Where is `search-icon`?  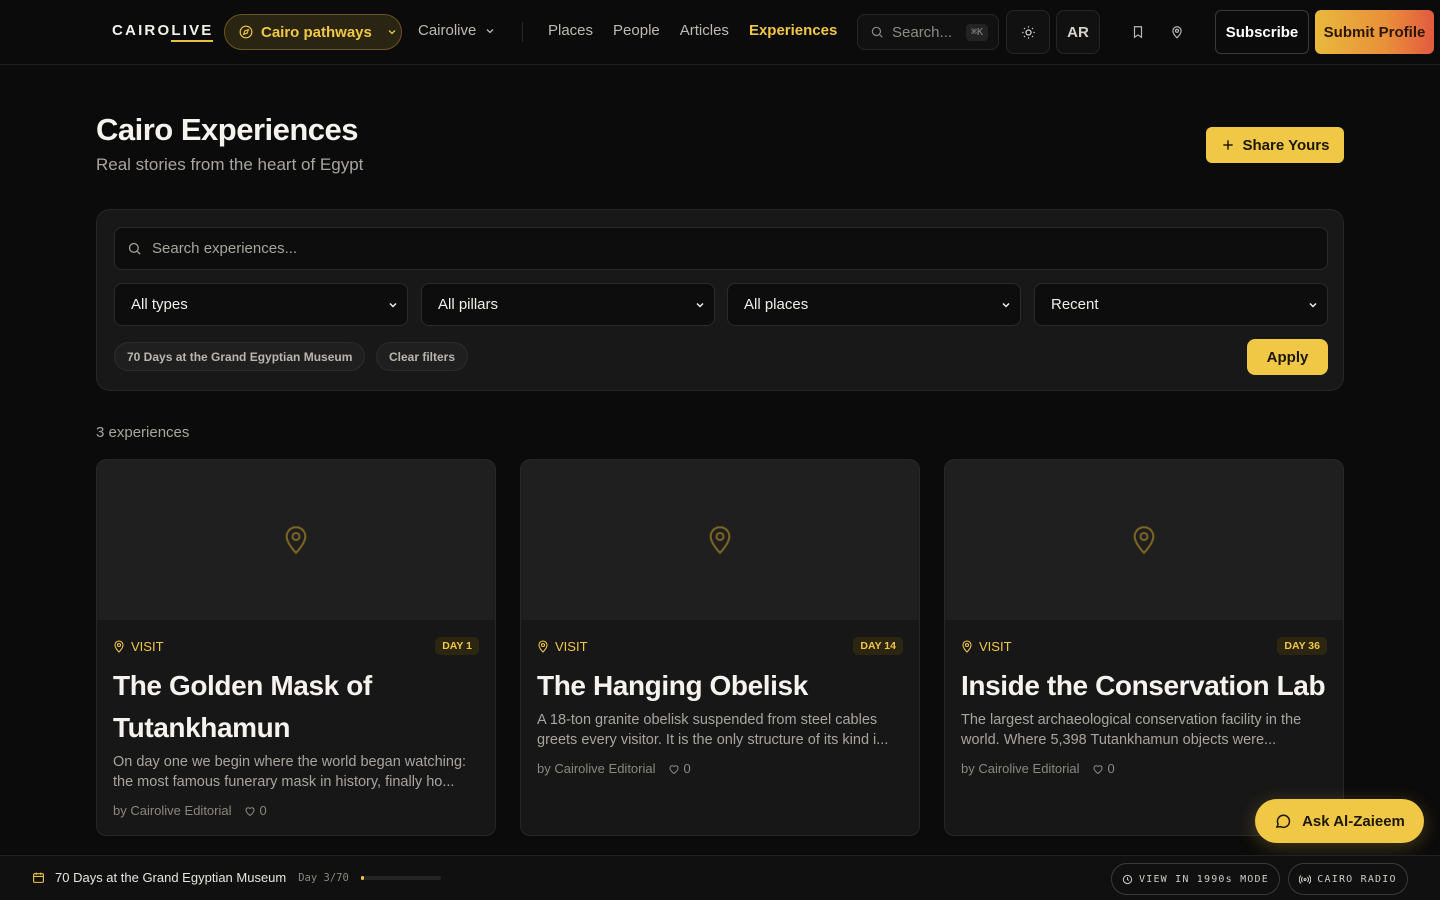
search-icon is located at coordinates (877, 32).